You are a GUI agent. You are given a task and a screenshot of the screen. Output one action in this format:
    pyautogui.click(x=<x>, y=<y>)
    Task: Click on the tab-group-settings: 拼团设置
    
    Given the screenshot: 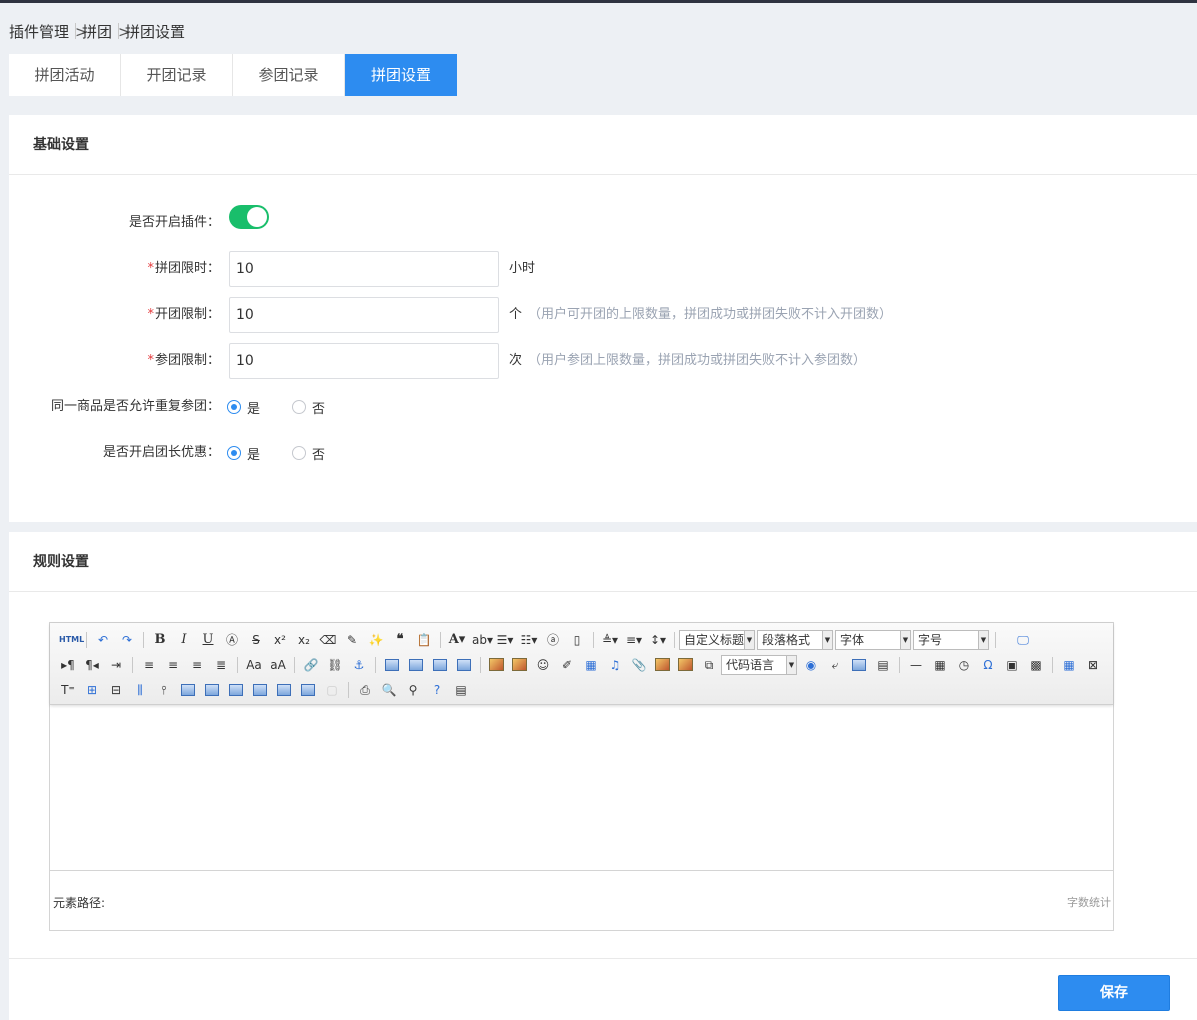 What is the action you would take?
    pyautogui.click(x=401, y=75)
    